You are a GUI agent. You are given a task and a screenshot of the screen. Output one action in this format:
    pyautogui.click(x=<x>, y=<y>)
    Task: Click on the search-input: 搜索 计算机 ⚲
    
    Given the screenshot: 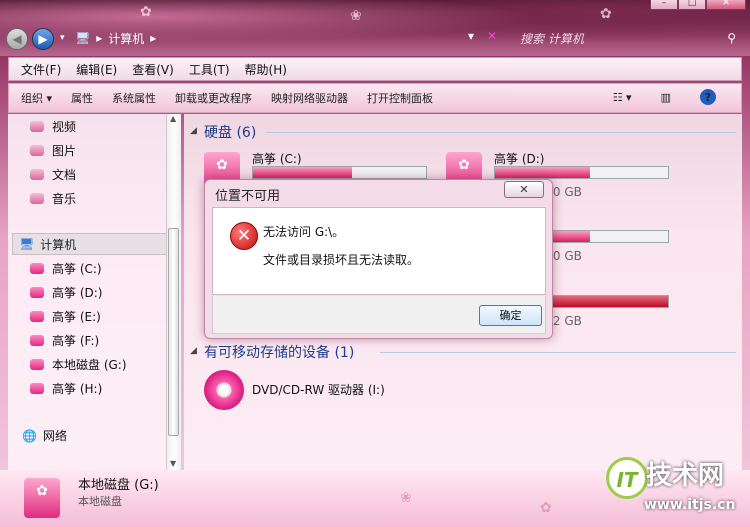 What is the action you would take?
    pyautogui.click(x=627, y=38)
    